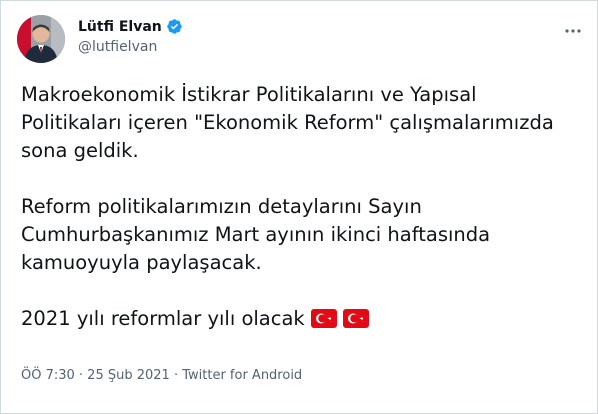 The image size is (598, 414). I want to click on author-handle: @lutfielvan, so click(117, 47).